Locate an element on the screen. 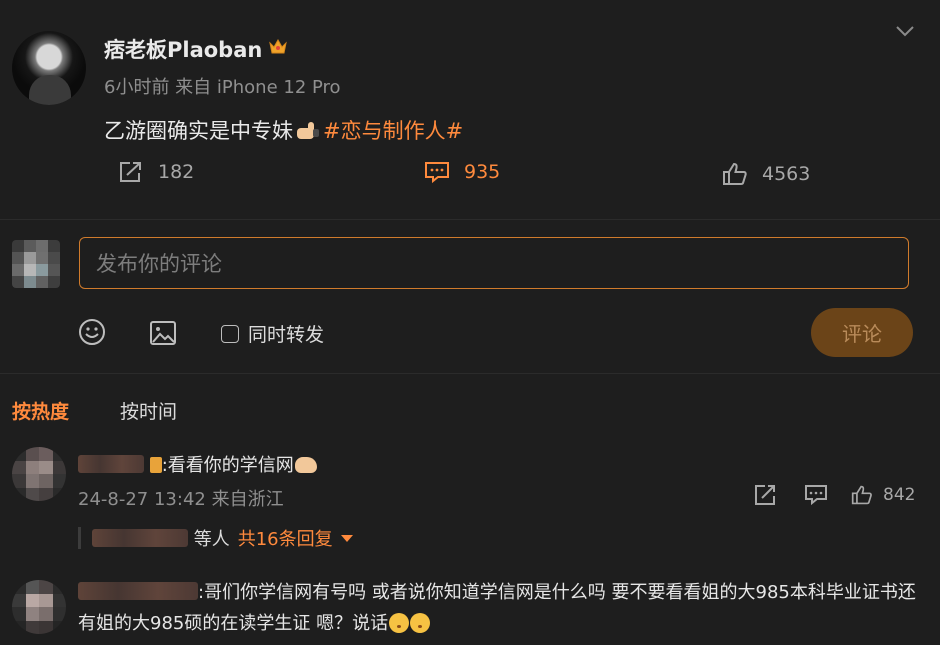  like-count: 4563 is located at coordinates (786, 174).